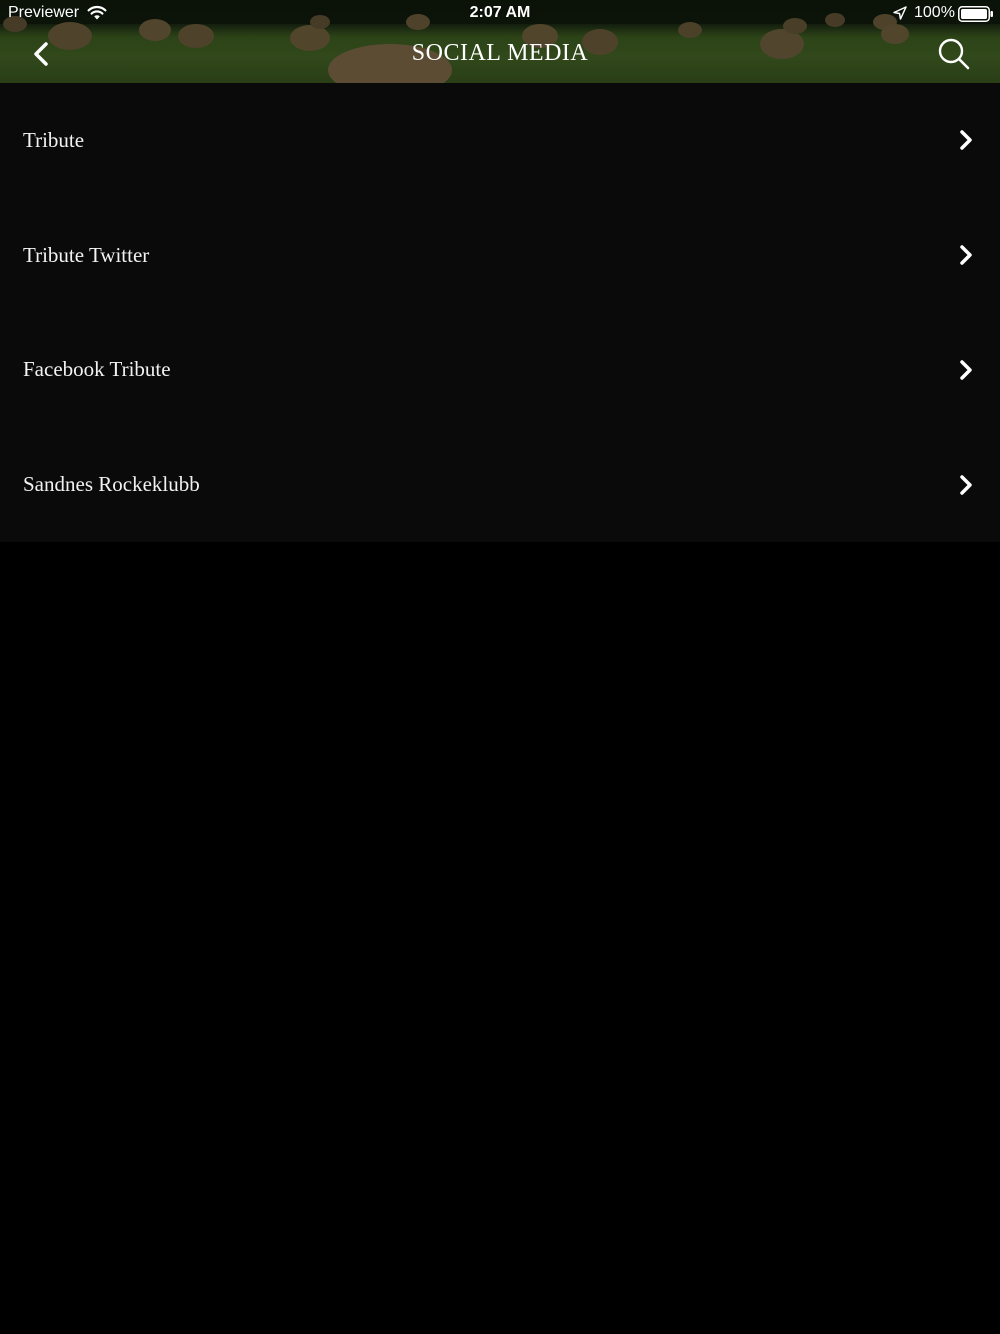 This screenshot has width=1000, height=1334. I want to click on list-item-label: Sandnes Rockeklubb, so click(111, 484).